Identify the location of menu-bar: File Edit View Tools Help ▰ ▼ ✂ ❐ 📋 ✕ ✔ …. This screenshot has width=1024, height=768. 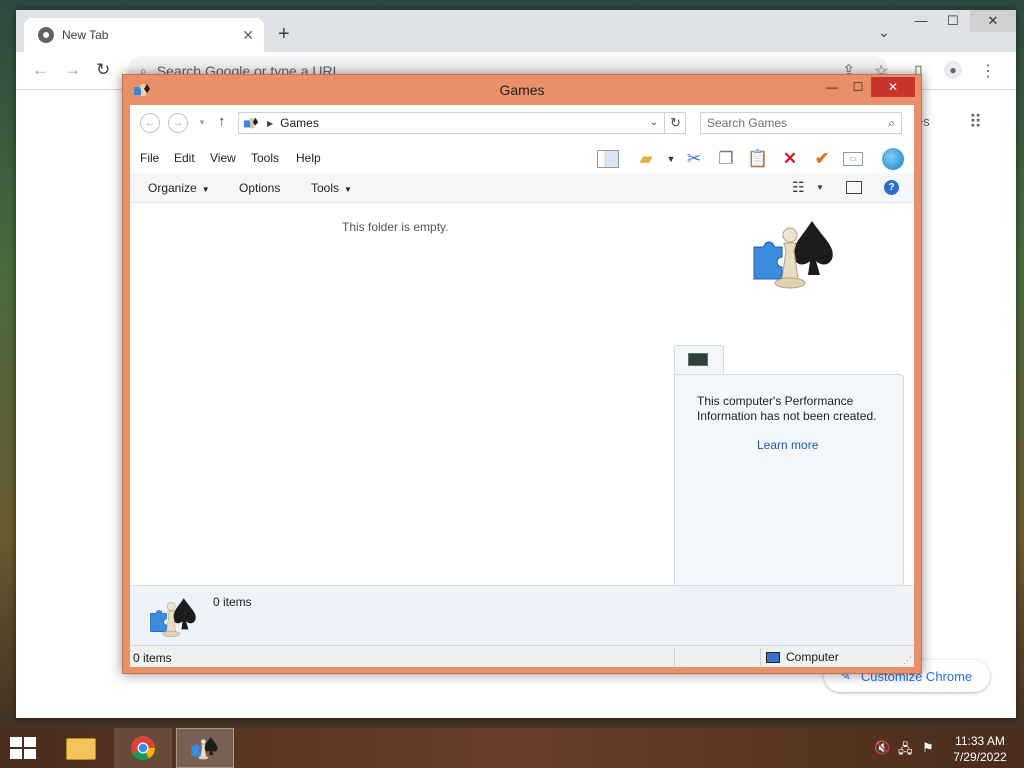
(522, 158).